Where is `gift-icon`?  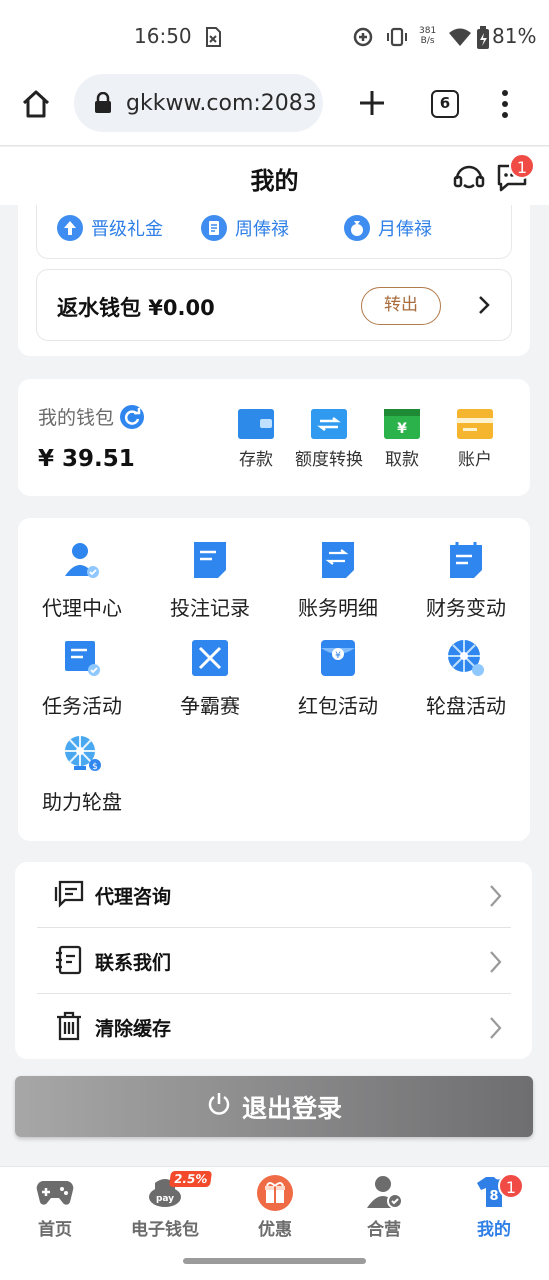
gift-icon is located at coordinates (275, 1193).